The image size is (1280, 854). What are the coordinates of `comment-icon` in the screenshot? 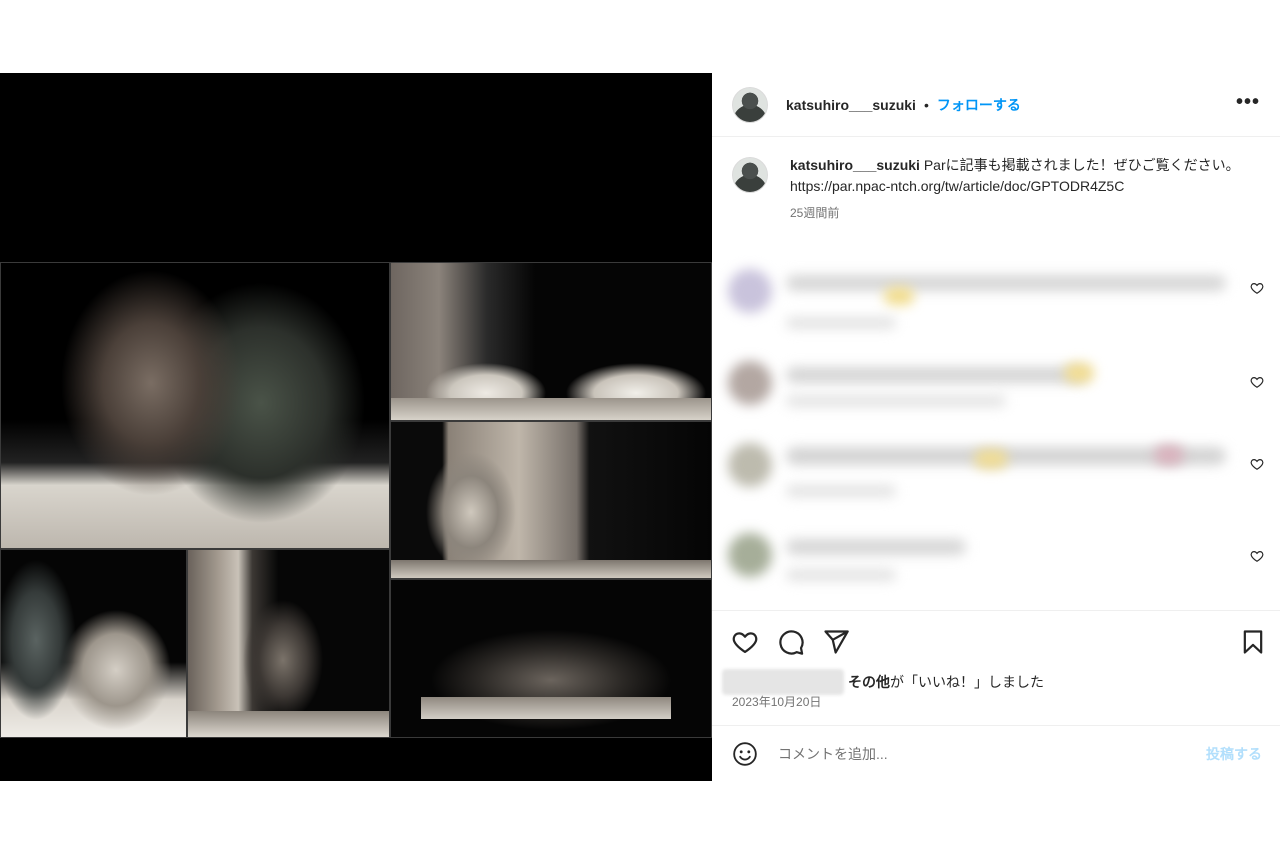 It's located at (791, 642).